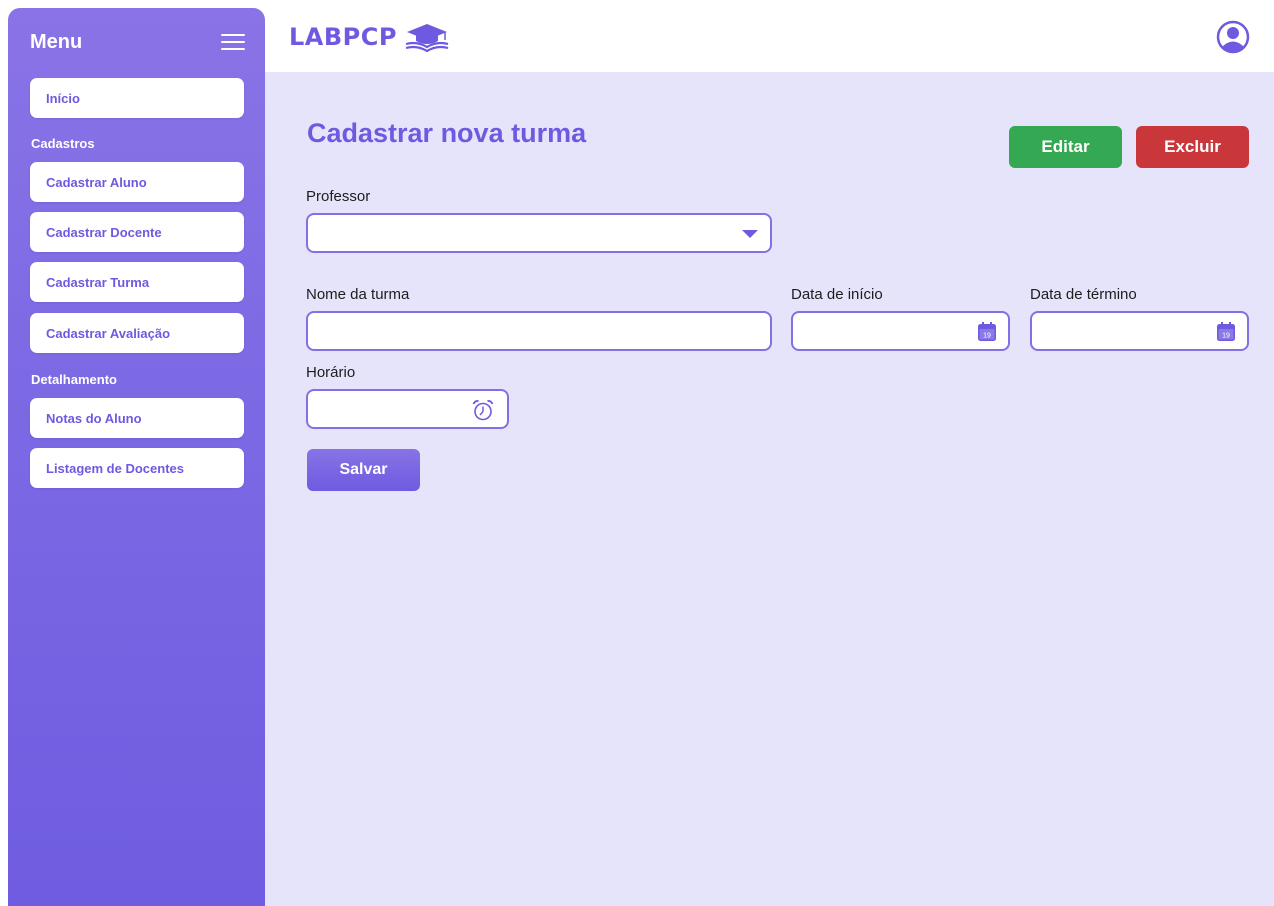 Image resolution: width=1274 pixels, height=906 pixels. I want to click on user-circle-icon, so click(1233, 37).